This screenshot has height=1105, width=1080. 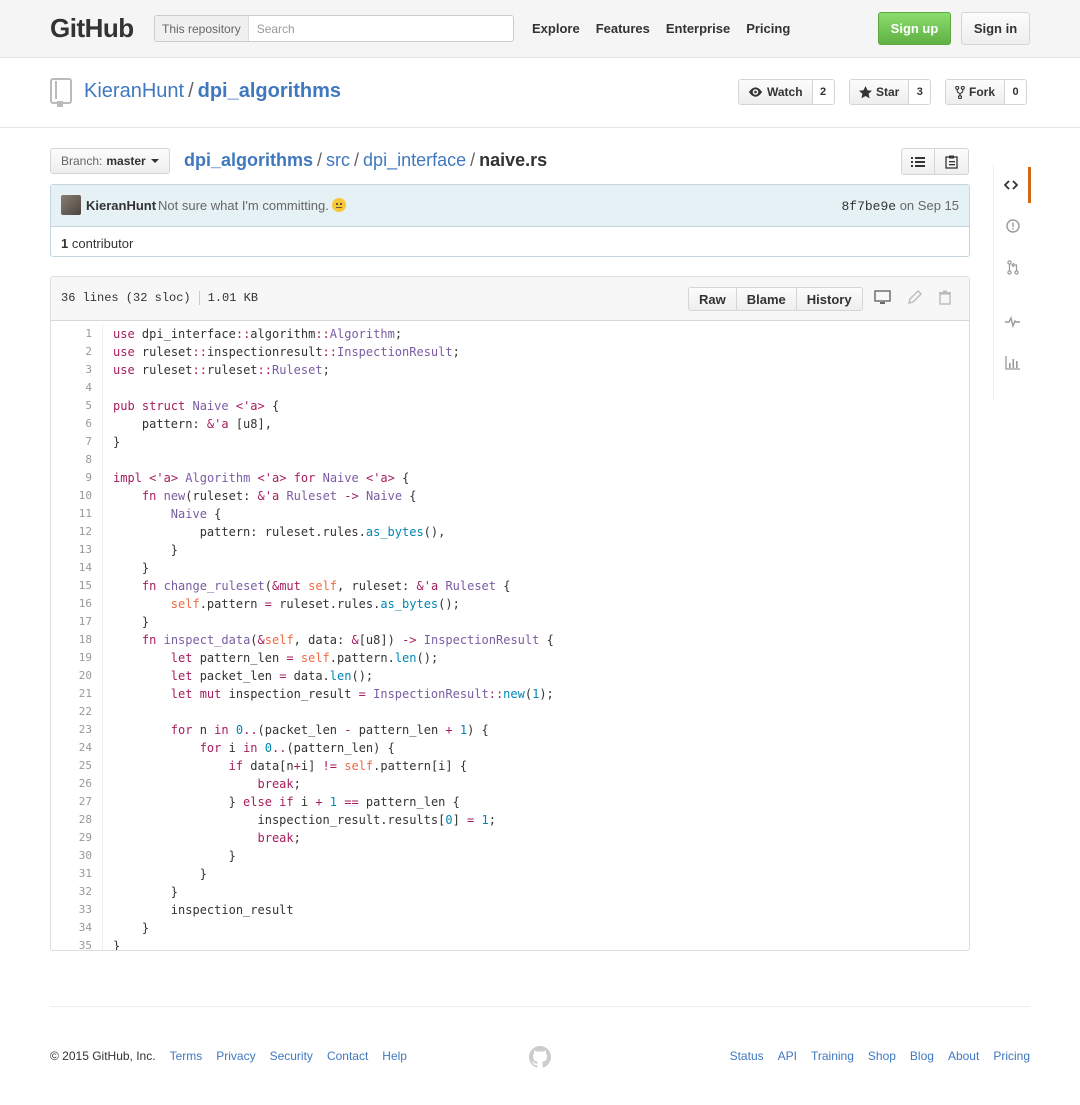 What do you see at coordinates (77, 334) in the screenshot?
I see `line-number: 1` at bounding box center [77, 334].